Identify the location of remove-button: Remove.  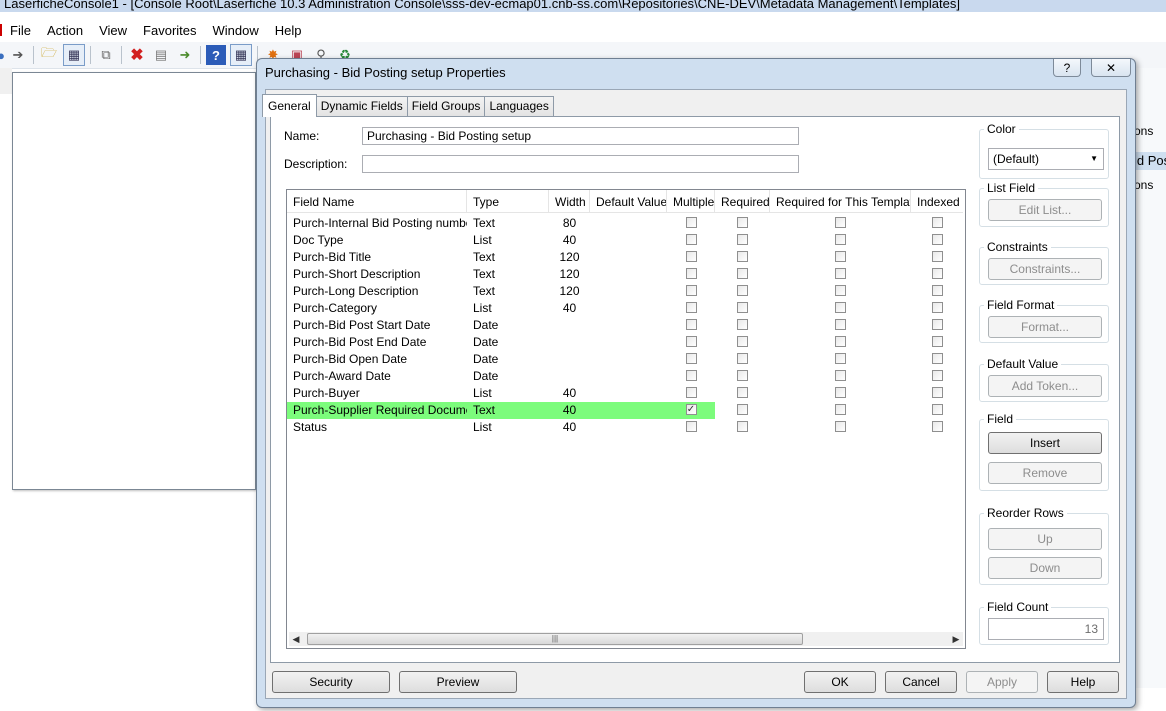
(1045, 473).